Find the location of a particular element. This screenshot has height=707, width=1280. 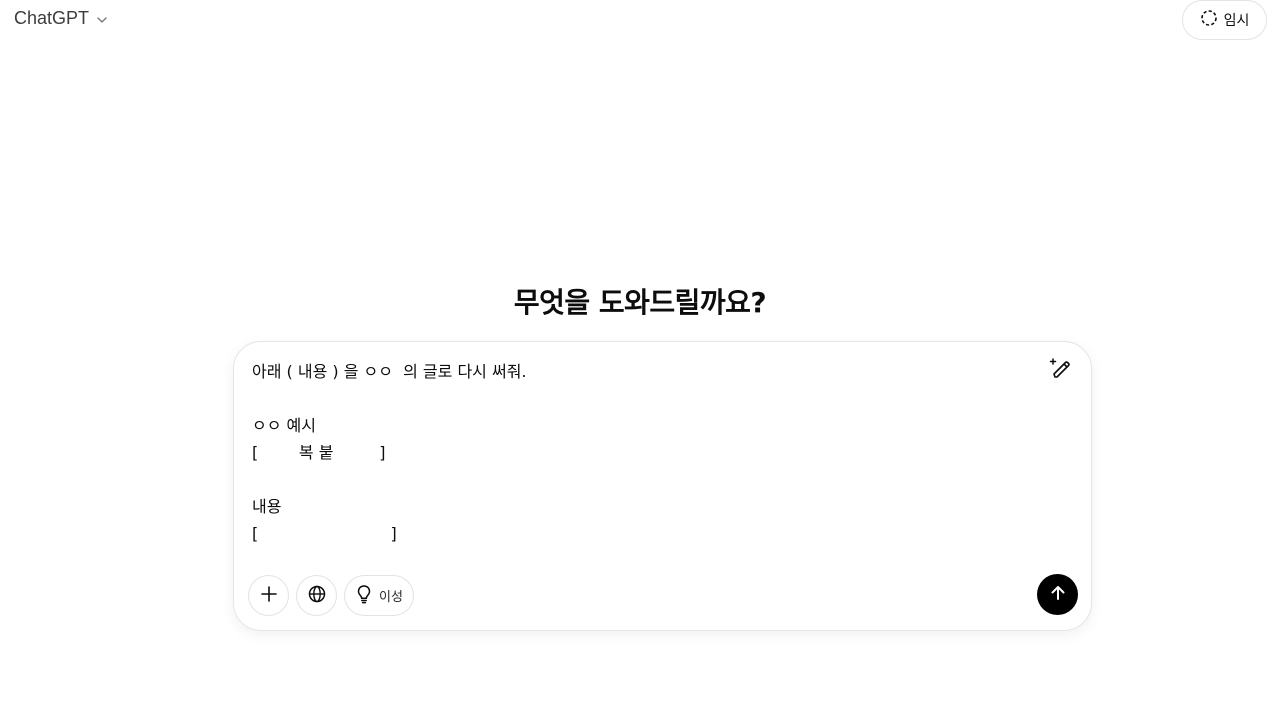

globe-icon is located at coordinates (317, 596).